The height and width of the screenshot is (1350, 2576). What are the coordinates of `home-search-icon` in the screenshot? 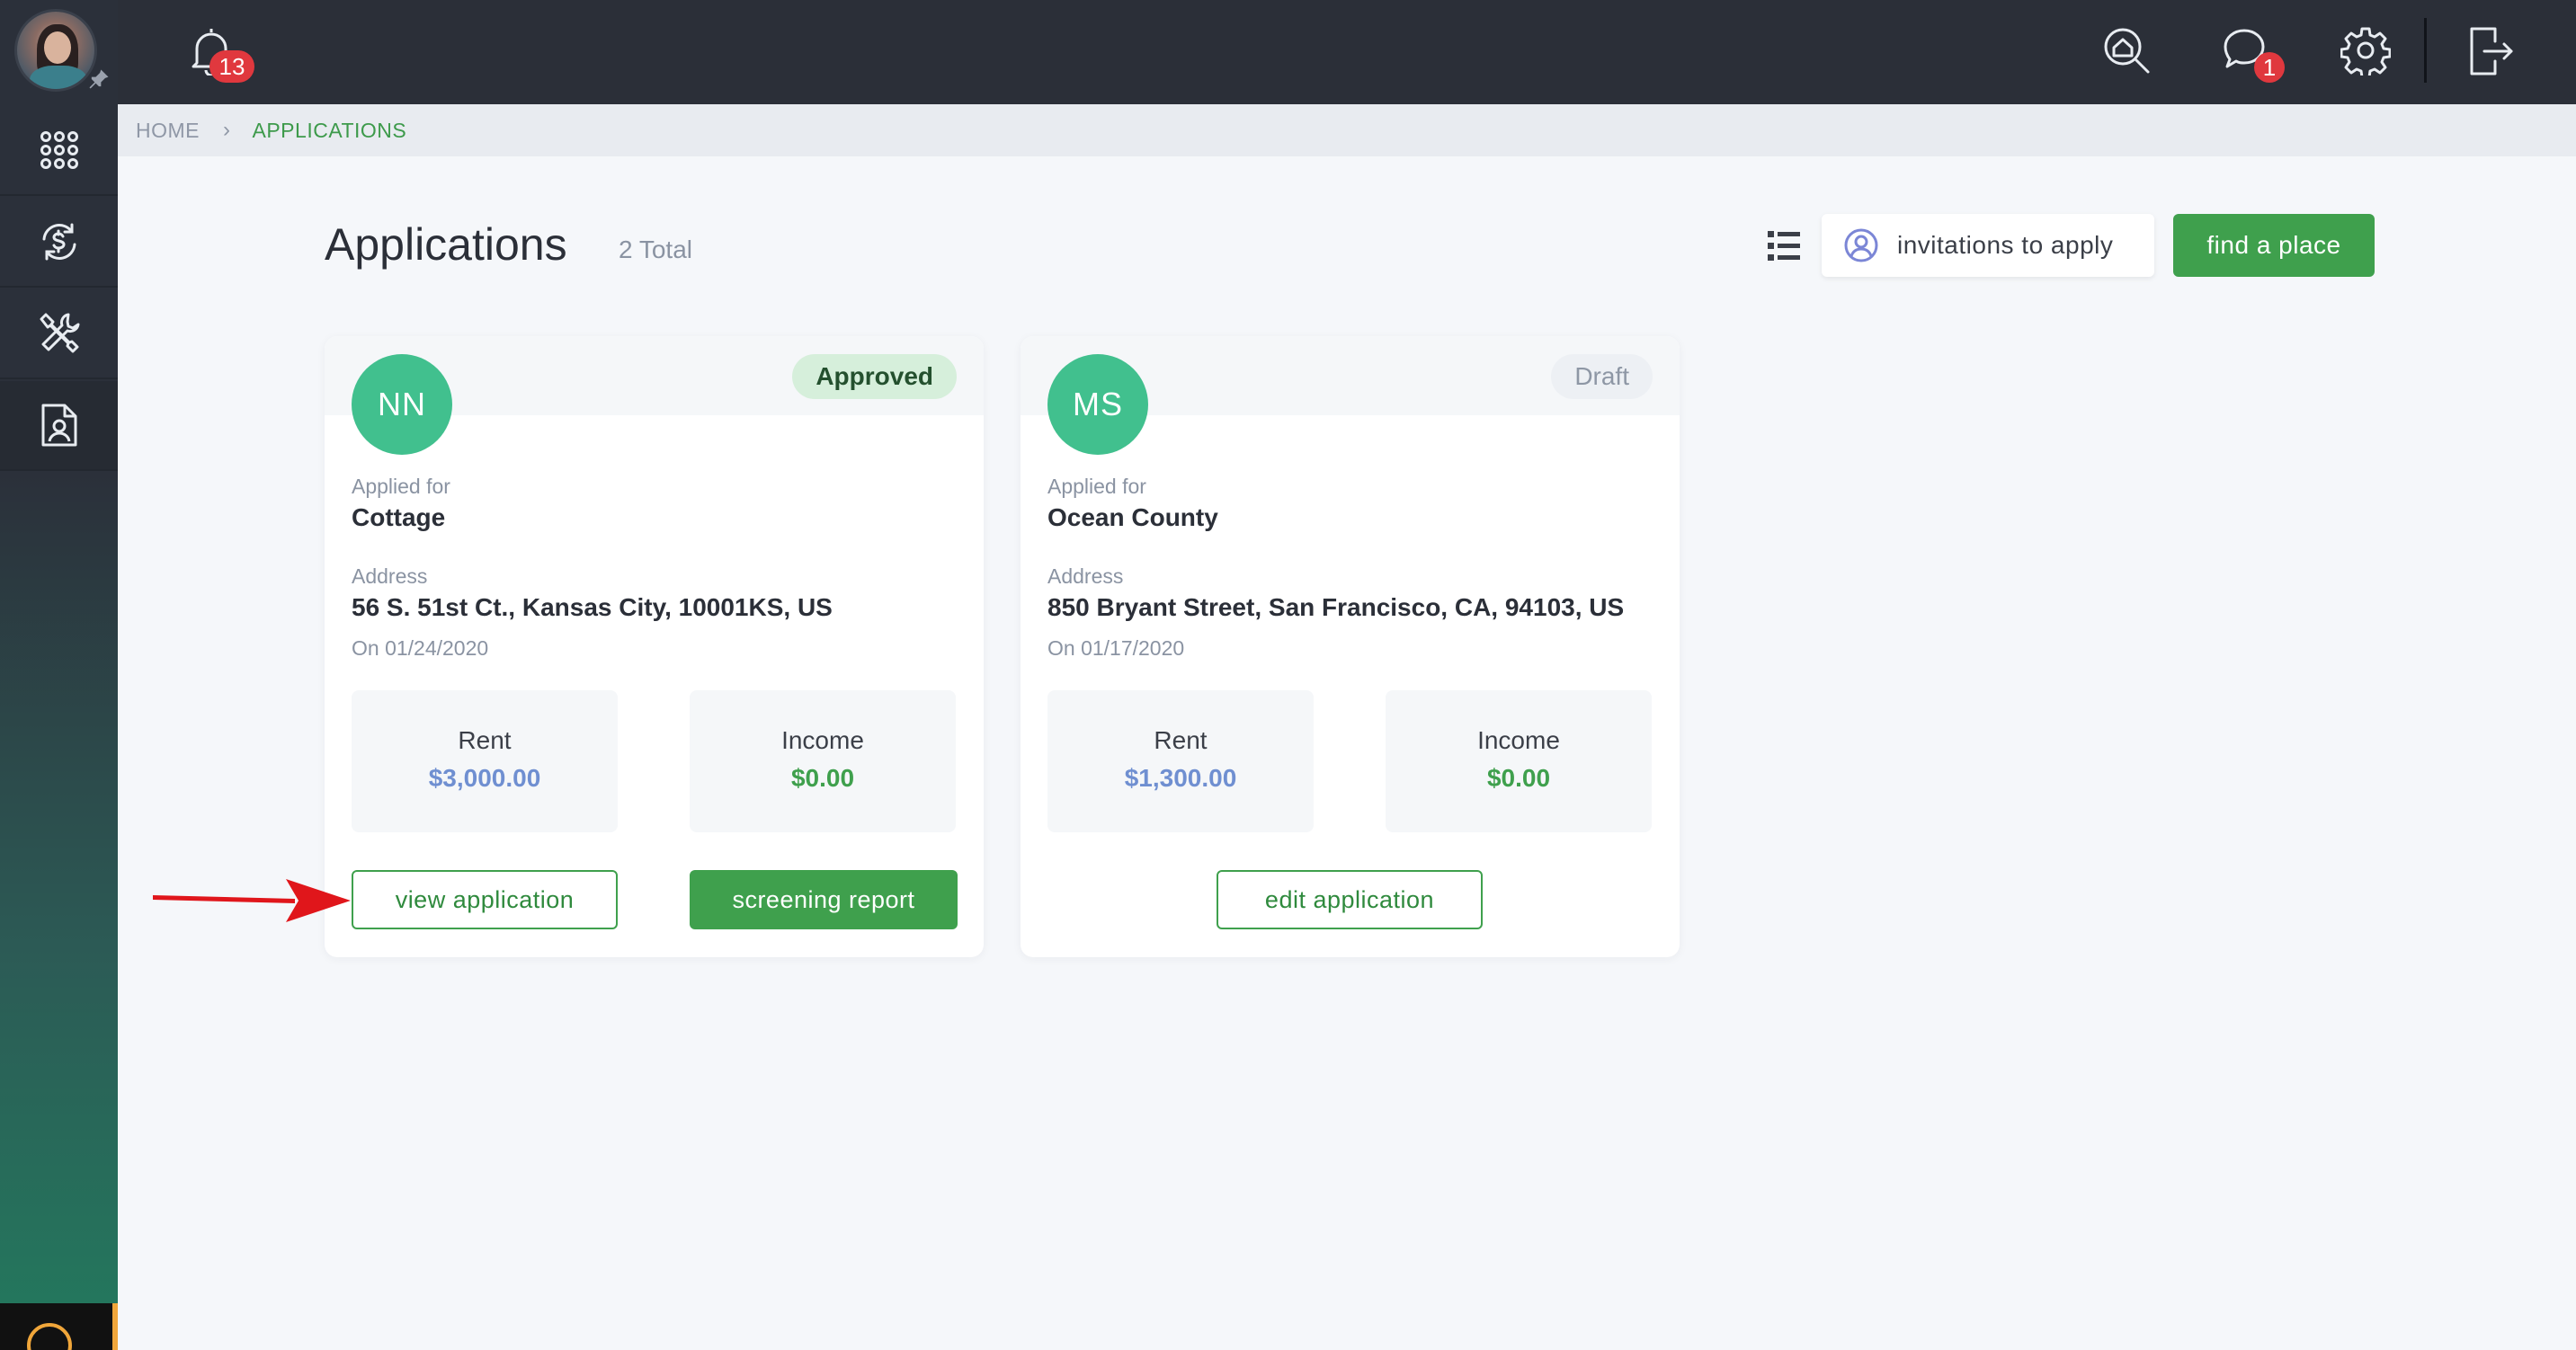 It's located at (2127, 51).